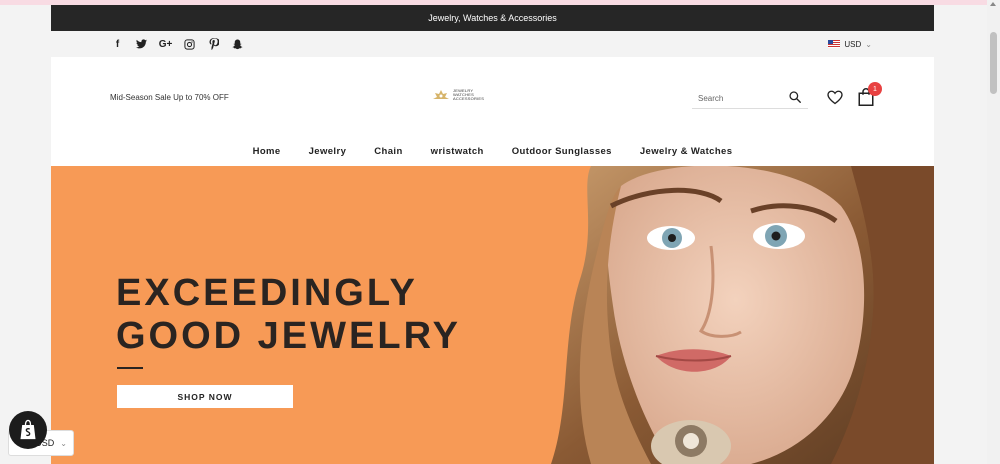  I want to click on nav-item-home: Home, so click(267, 151).